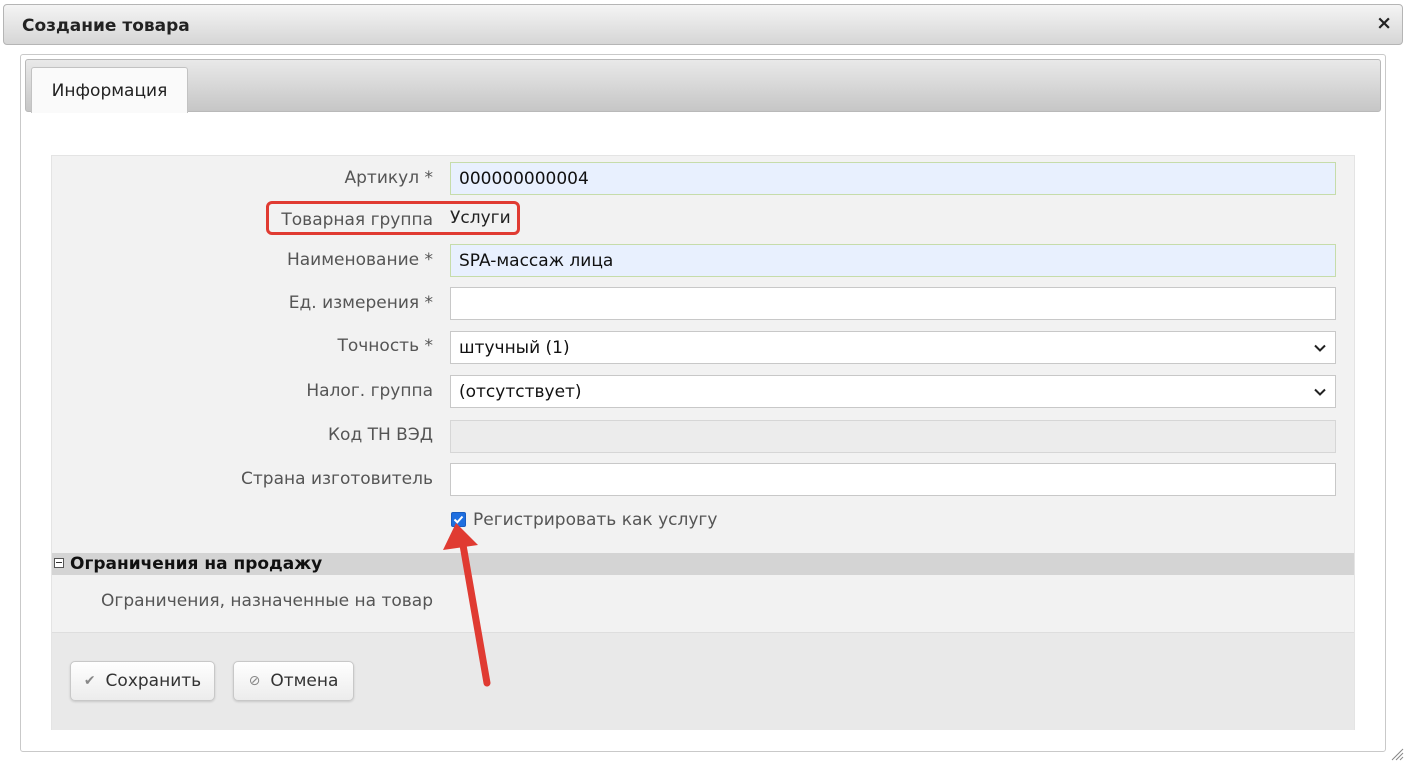 Image resolution: width=1406 pixels, height=763 pixels. I want to click on name-value: SPA-массаж лица, so click(536, 260).